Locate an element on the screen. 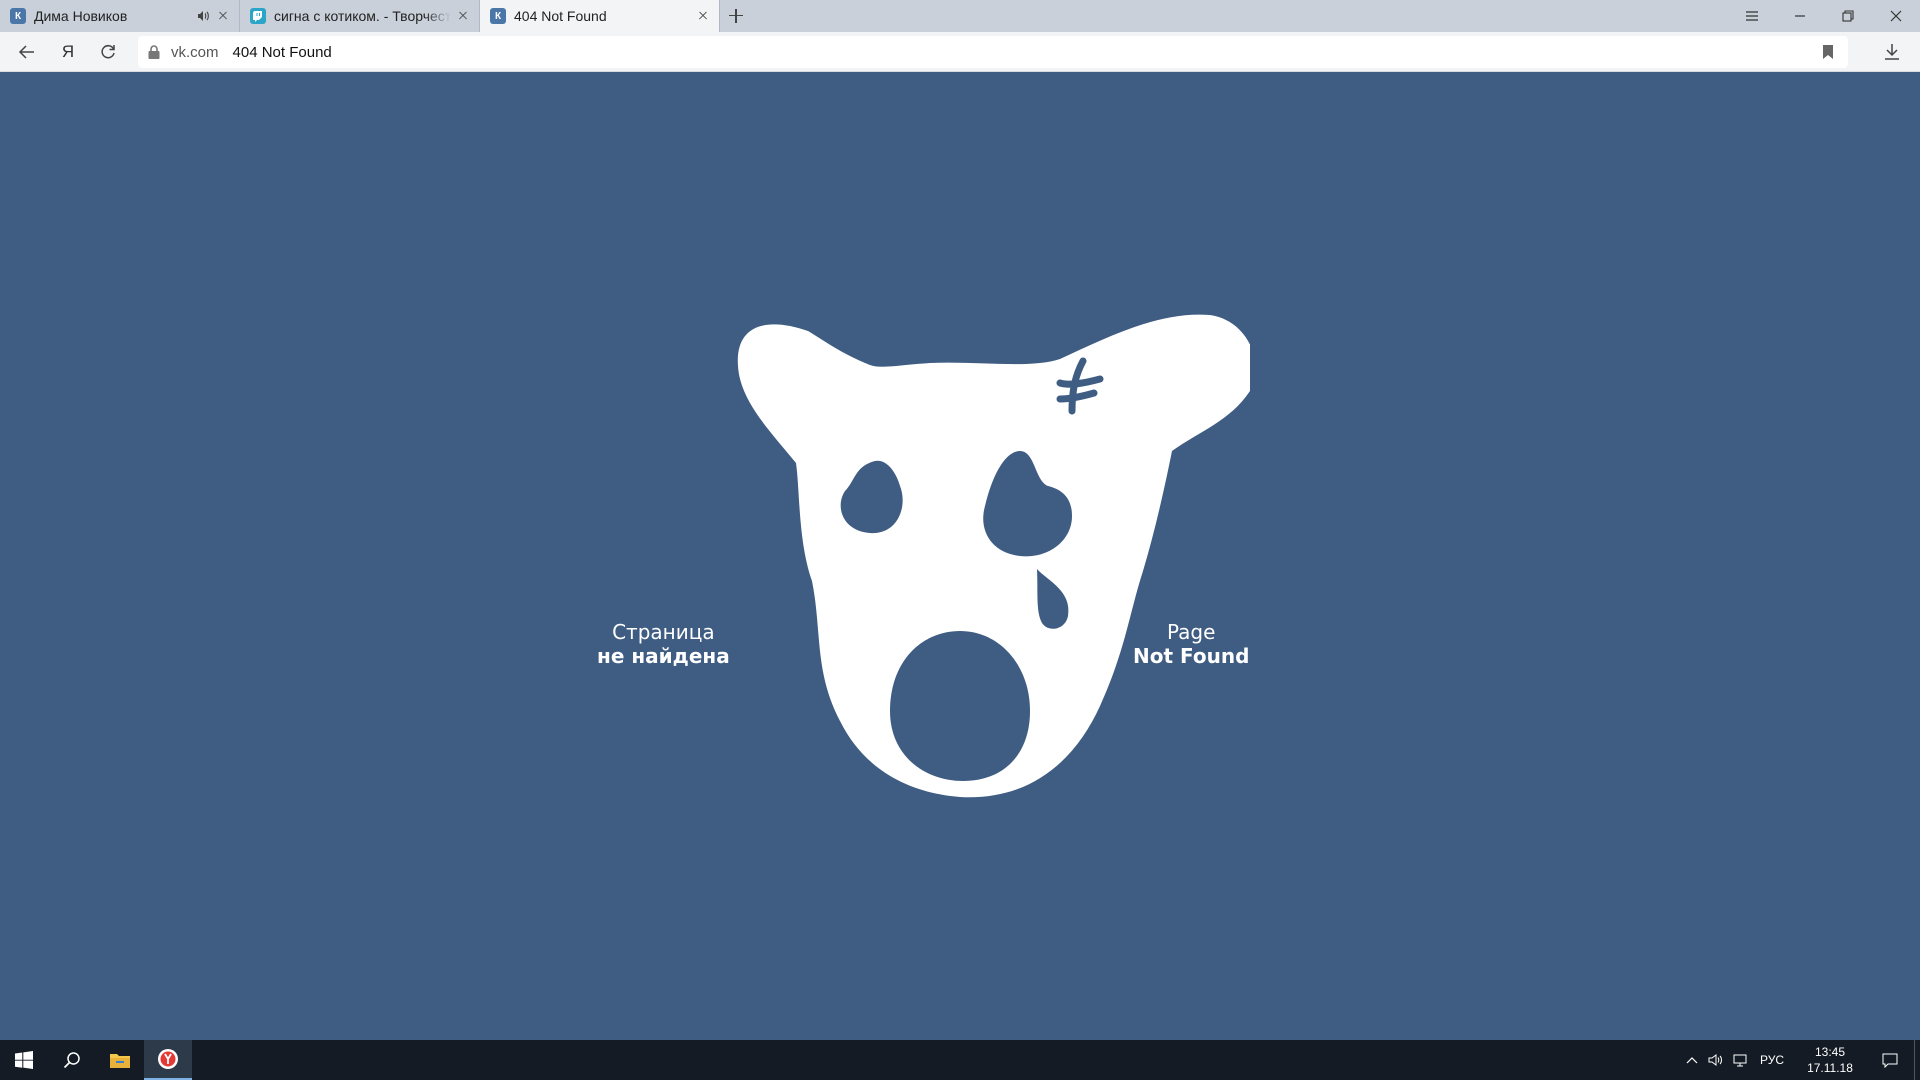  caption-ru-line1: Страница is located at coordinates (663, 632).